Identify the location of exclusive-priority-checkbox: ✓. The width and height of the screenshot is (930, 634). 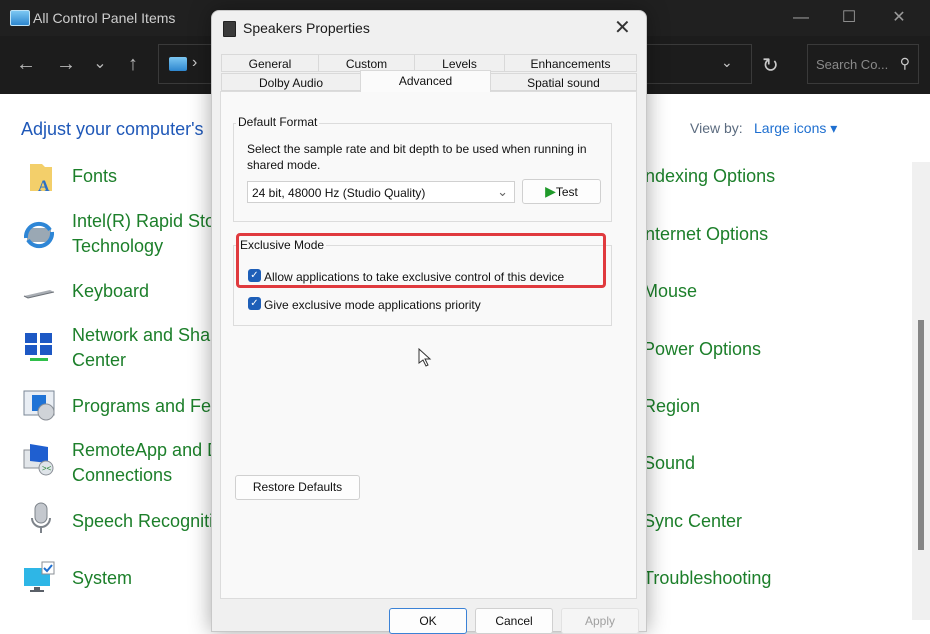
(254, 303).